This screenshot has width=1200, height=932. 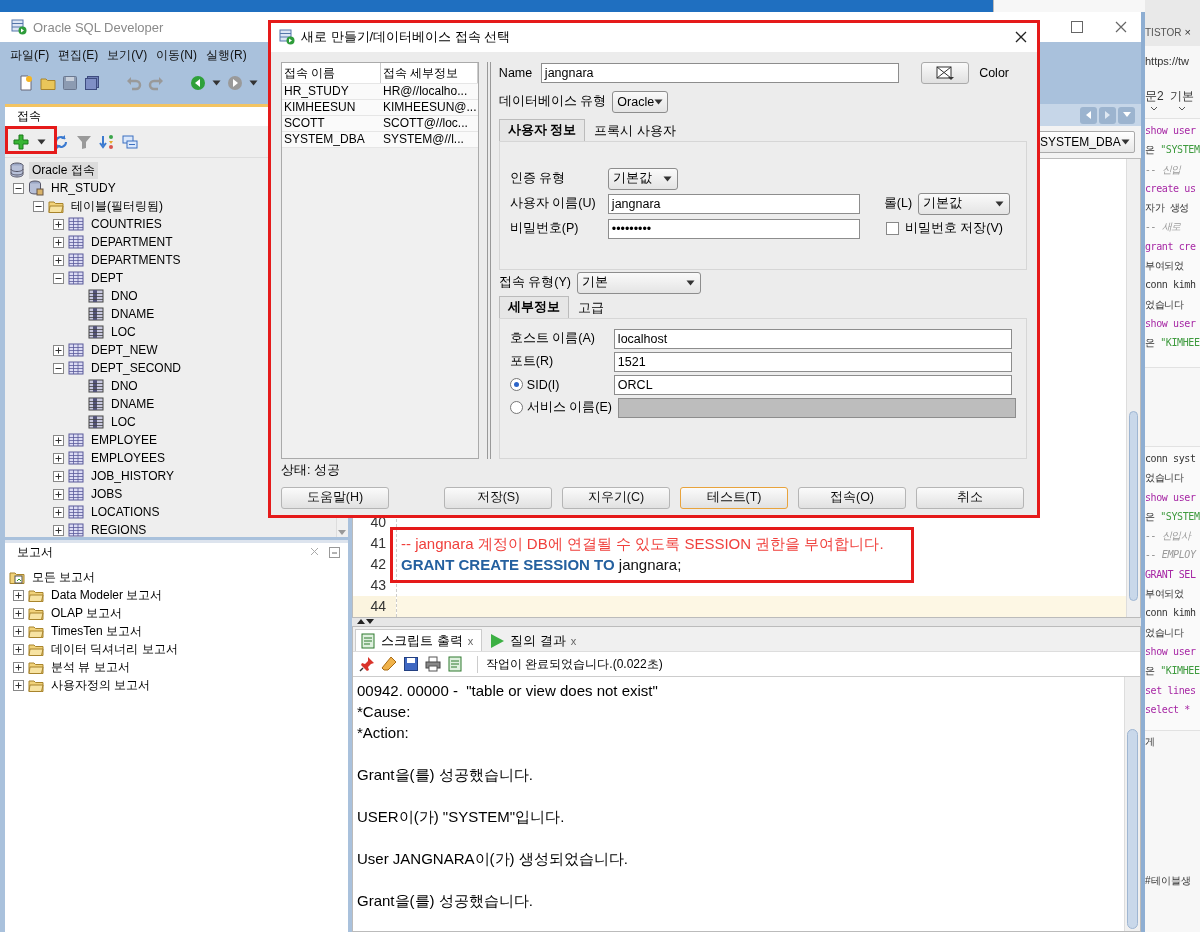 I want to click on port-field: 1521, so click(x=812, y=361).